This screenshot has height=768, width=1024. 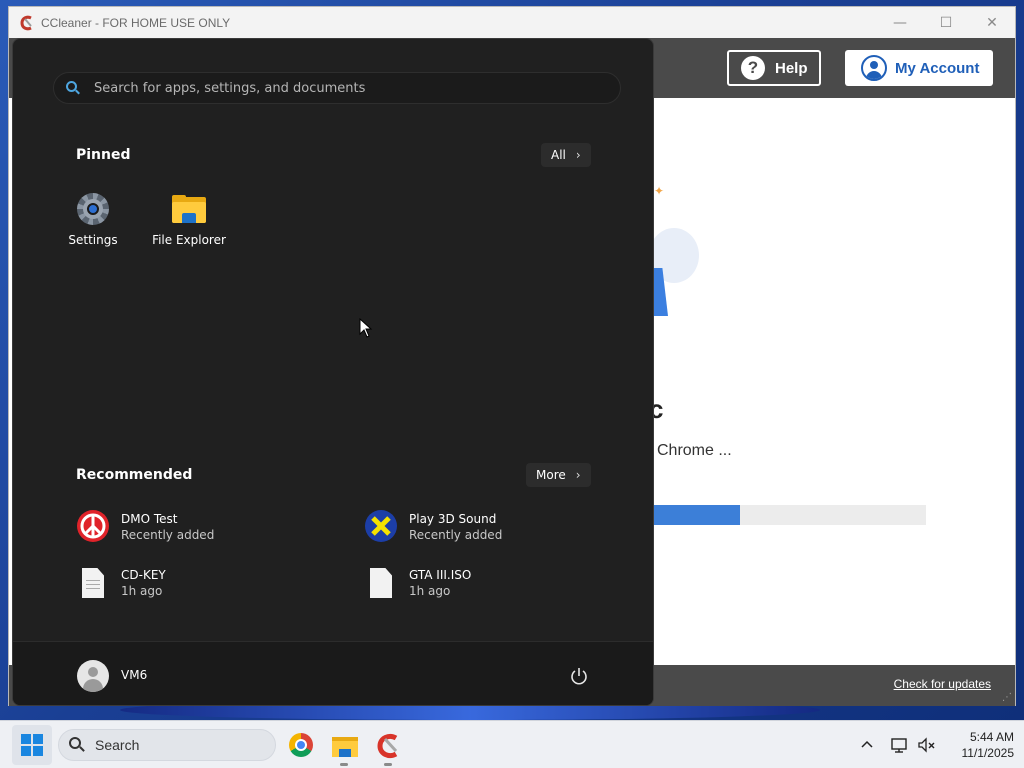 I want to click on start-menu-footer: VM6, so click(x=333, y=673).